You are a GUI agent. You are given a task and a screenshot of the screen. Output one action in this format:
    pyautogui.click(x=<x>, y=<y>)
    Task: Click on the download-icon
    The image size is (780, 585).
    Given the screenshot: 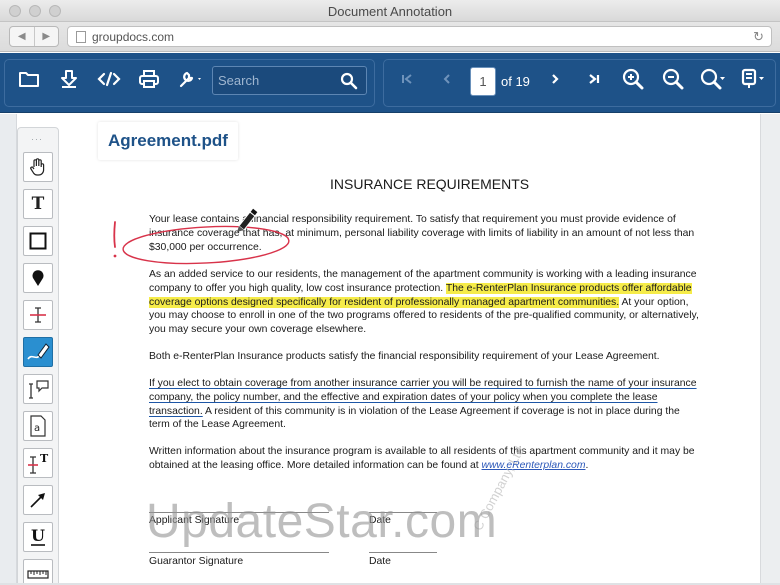 What is the action you would take?
    pyautogui.click(x=69, y=79)
    